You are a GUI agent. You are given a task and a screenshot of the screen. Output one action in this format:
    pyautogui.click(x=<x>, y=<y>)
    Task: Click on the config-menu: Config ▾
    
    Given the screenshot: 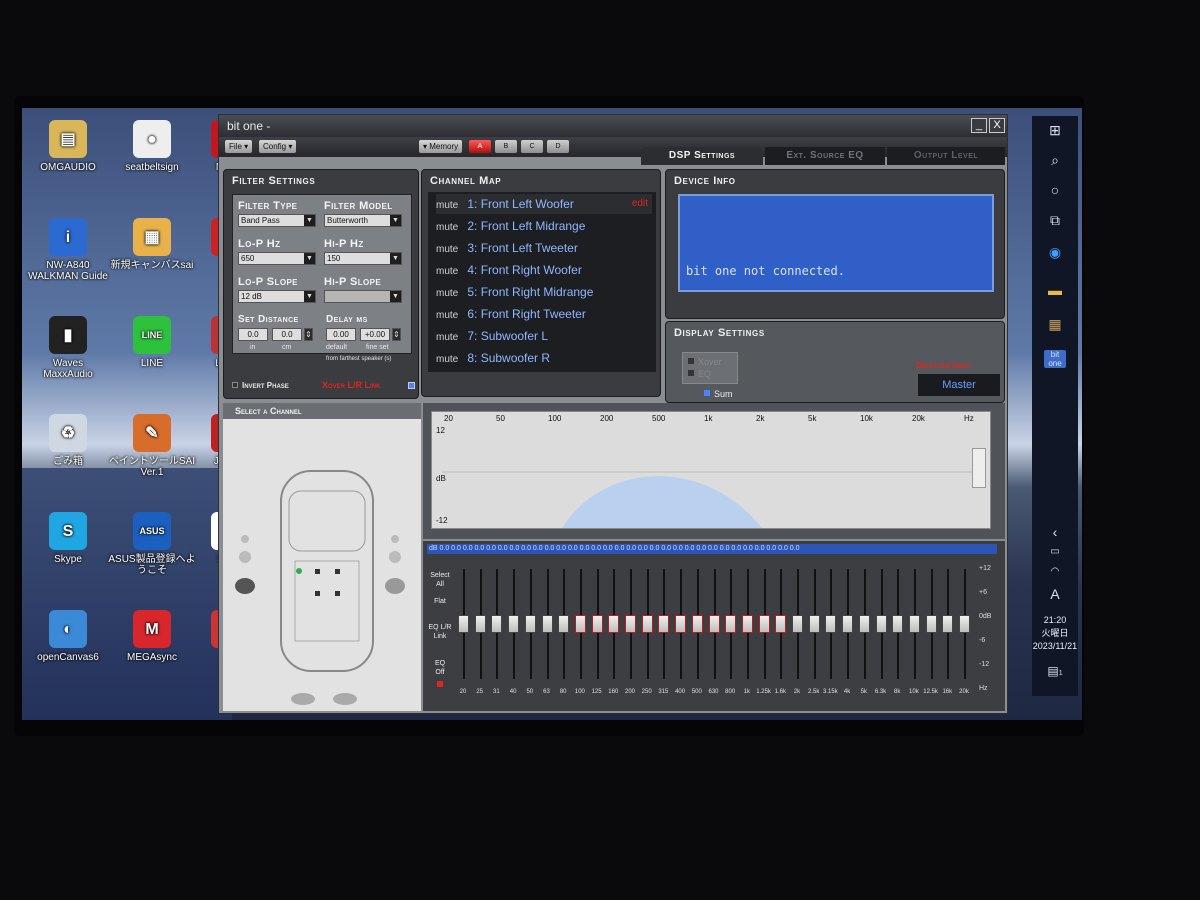 What is the action you would take?
    pyautogui.click(x=278, y=146)
    